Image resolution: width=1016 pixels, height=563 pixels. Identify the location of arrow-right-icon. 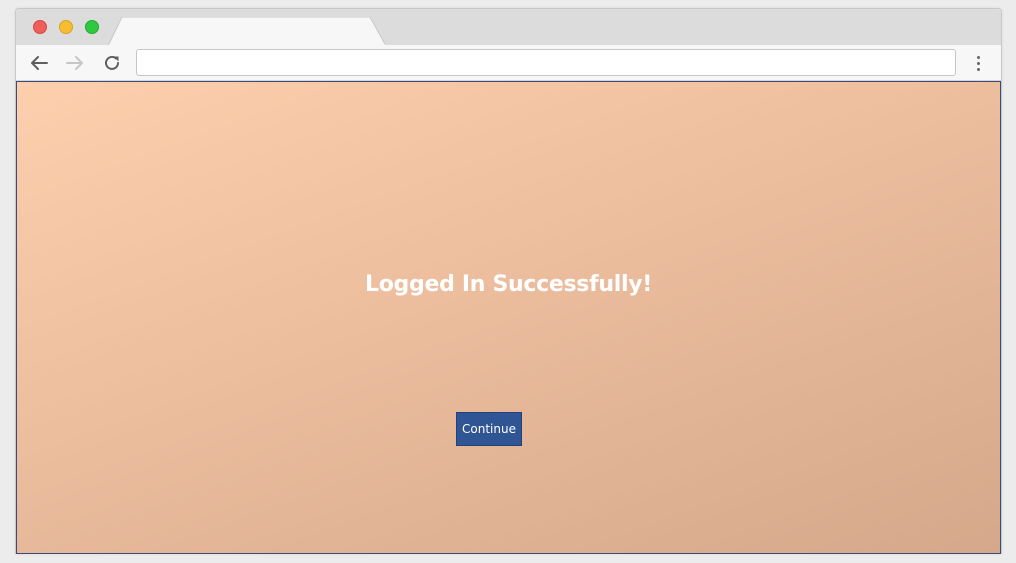
(74, 63).